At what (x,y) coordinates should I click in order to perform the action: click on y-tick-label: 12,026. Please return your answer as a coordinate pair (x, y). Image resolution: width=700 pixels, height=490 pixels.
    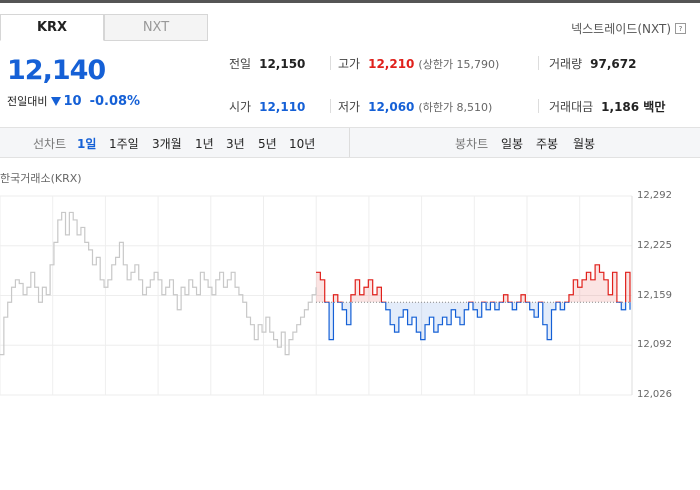
    Looking at the image, I should click on (654, 394).